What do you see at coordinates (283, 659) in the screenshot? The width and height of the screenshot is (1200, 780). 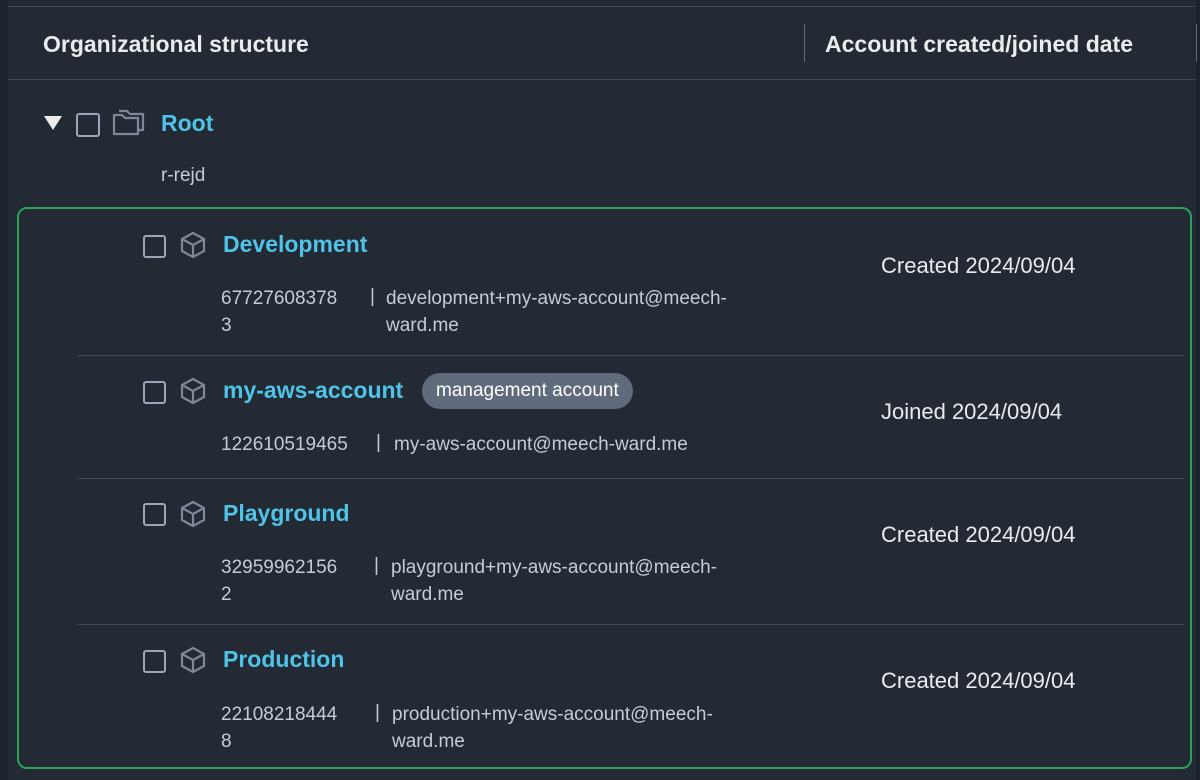 I see `account-name-link: Production` at bounding box center [283, 659].